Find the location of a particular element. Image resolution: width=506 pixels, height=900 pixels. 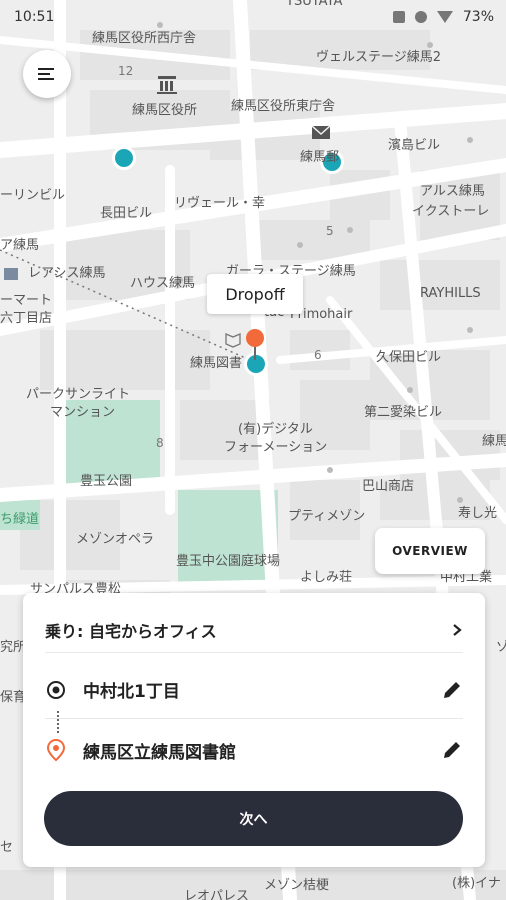

map-label: メゾン桔梗 is located at coordinates (297, 885).